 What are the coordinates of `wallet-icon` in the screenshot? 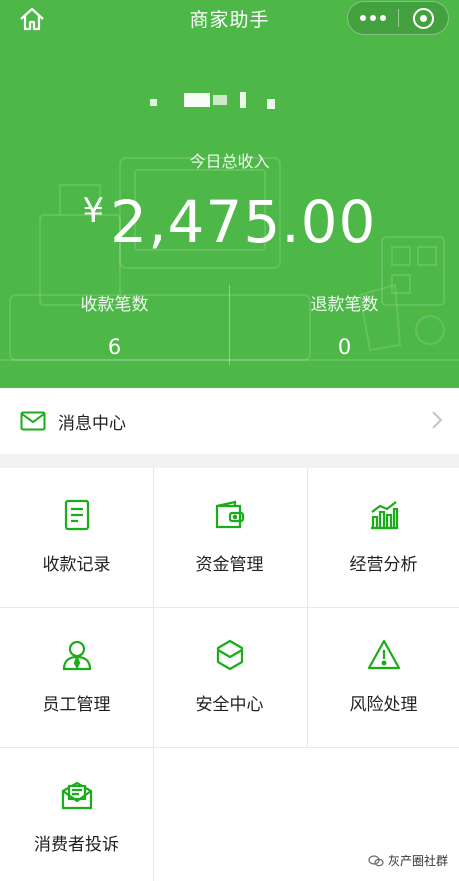 It's located at (229, 514).